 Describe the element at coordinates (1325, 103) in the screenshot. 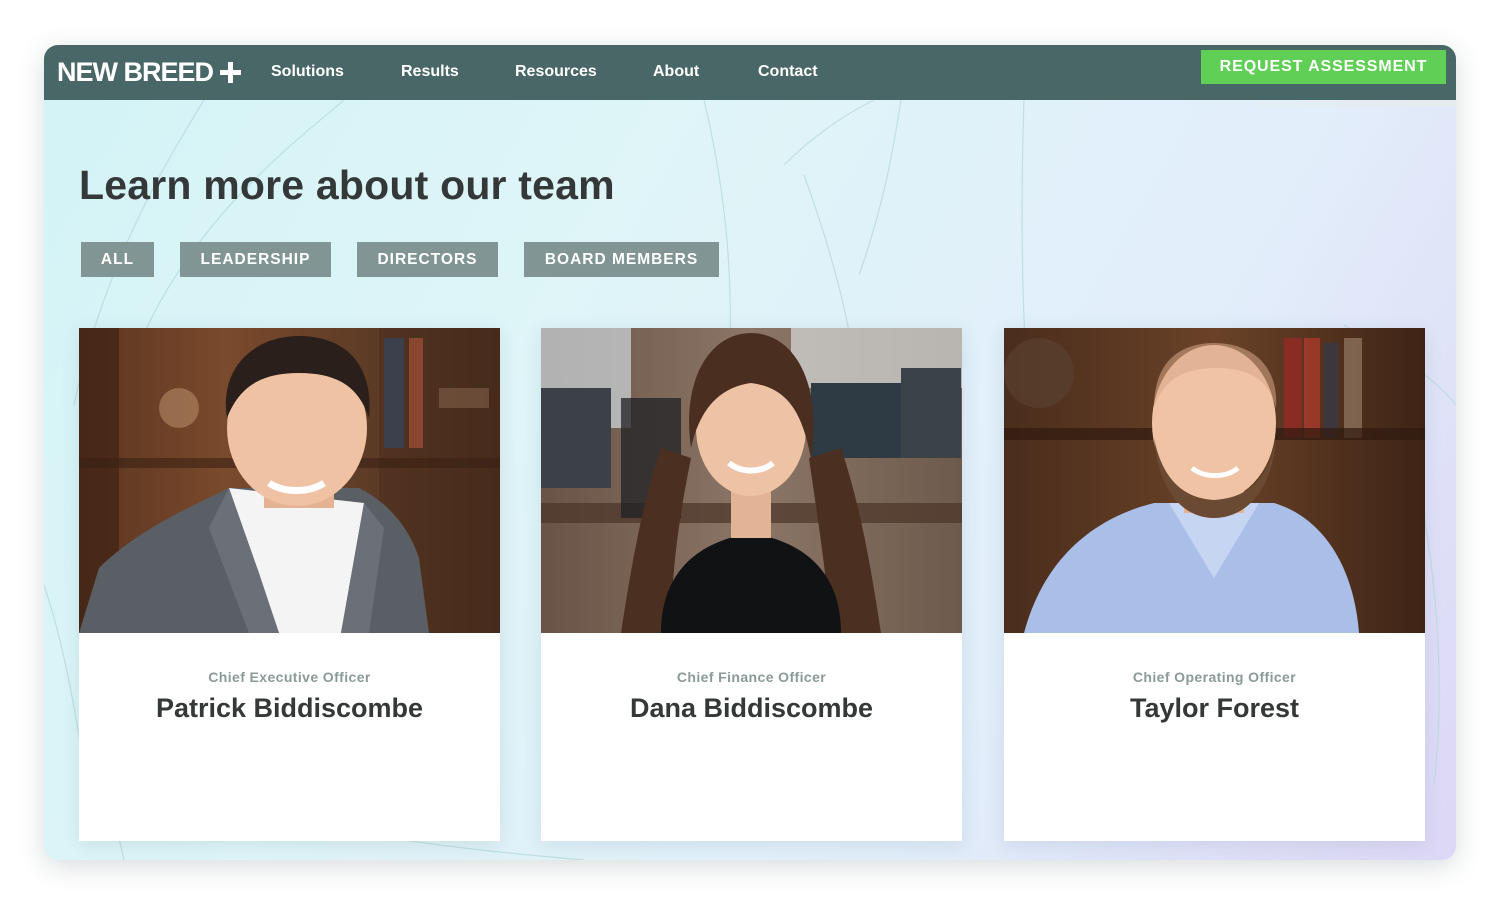

I see `nav-bottom-highlight` at that location.